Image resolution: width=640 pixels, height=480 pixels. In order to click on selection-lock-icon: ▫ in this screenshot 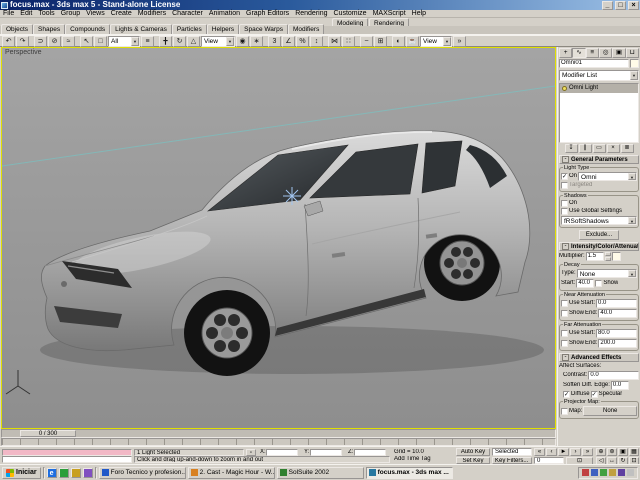, I will do `click(251, 452)`.